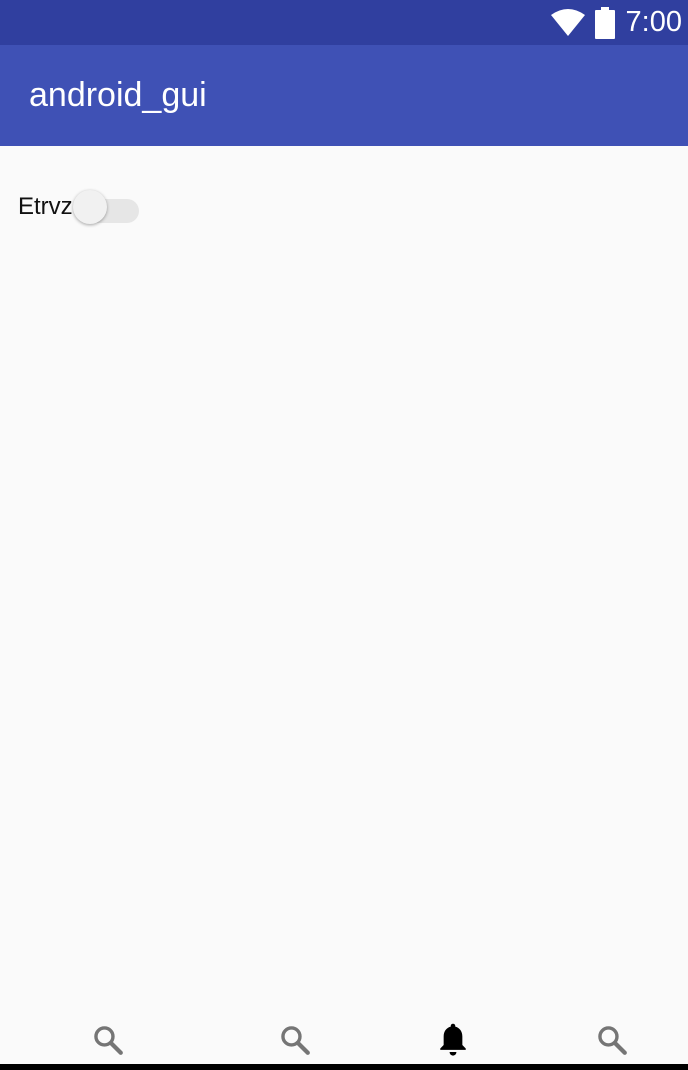  I want to click on app-bar: android_gui, so click(344, 95).